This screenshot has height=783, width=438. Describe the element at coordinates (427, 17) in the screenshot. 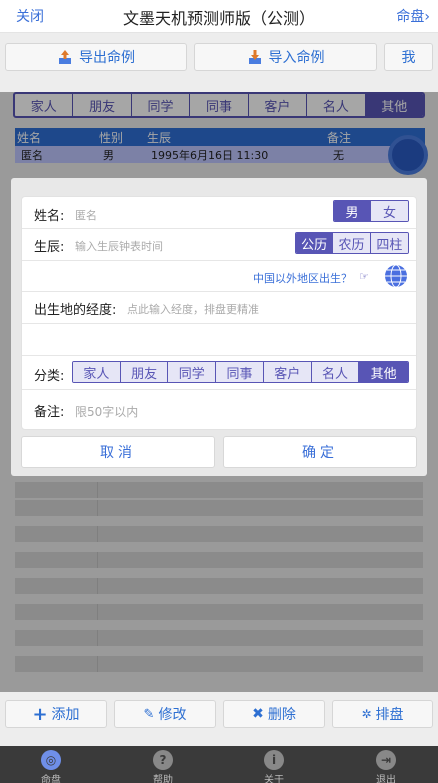

I see `chevron-right-icon: ›` at that location.